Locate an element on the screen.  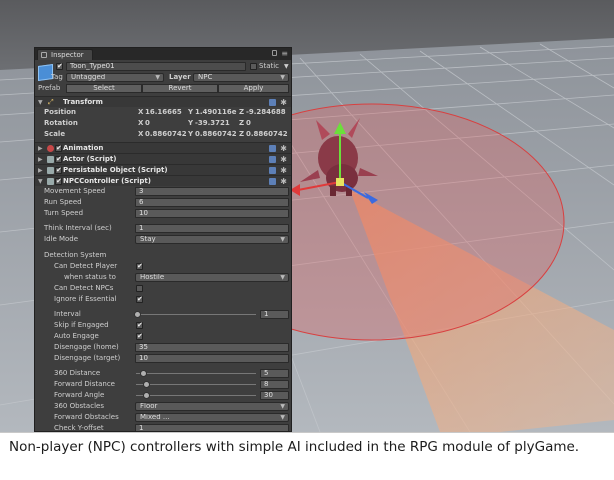
active-checkbox is located at coordinates (59, 66).